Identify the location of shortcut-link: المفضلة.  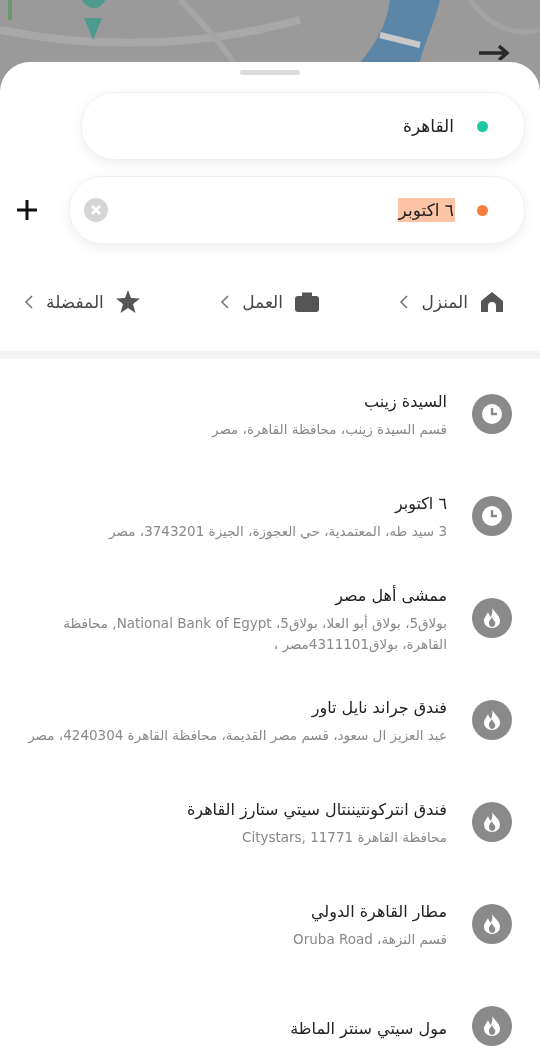
(75, 301).